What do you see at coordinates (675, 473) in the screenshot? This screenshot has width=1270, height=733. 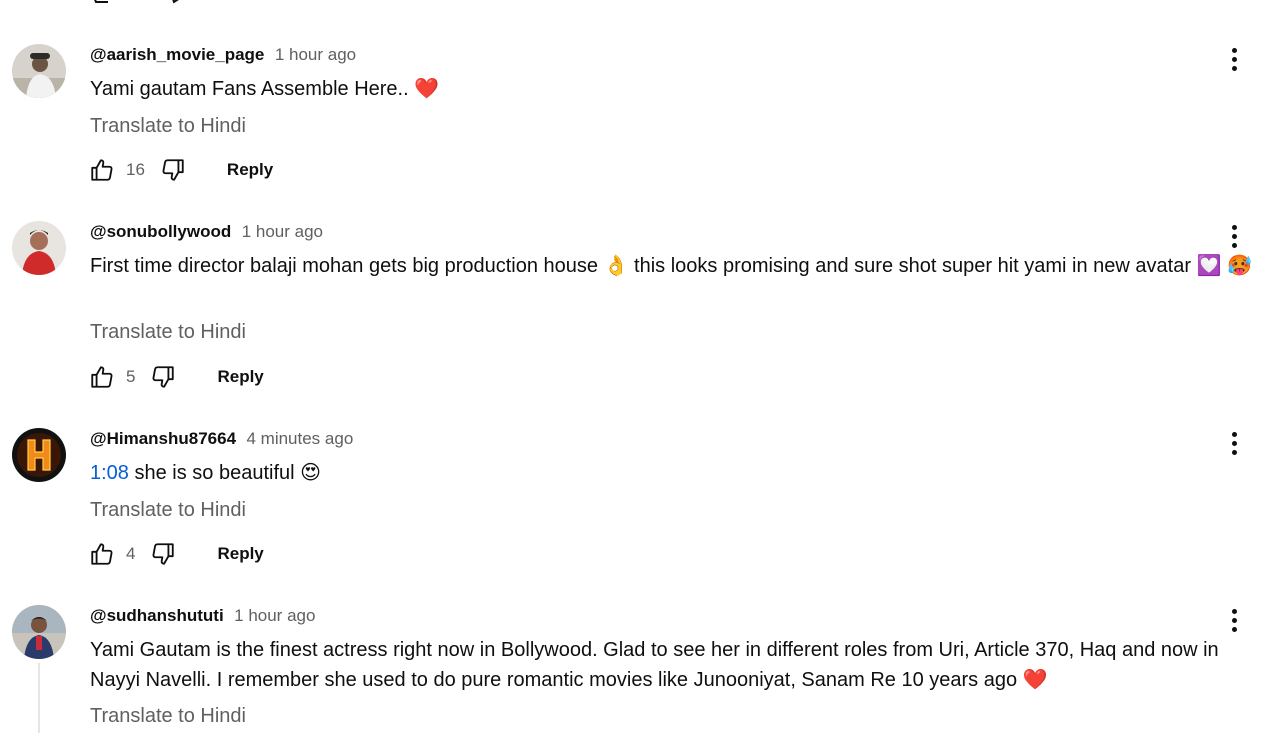 I see `comment-text: 1:08 she is so beautiful 😍` at bounding box center [675, 473].